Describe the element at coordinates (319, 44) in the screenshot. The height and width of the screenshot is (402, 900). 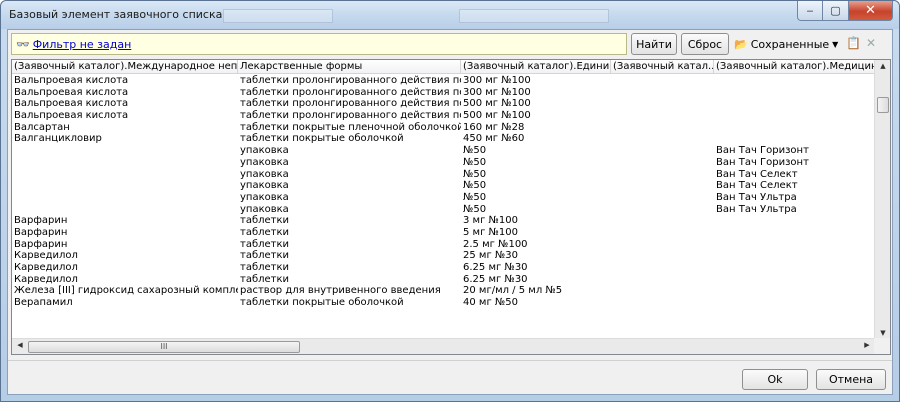
I see `filter-bar: 👓 Фильтр не задан` at that location.